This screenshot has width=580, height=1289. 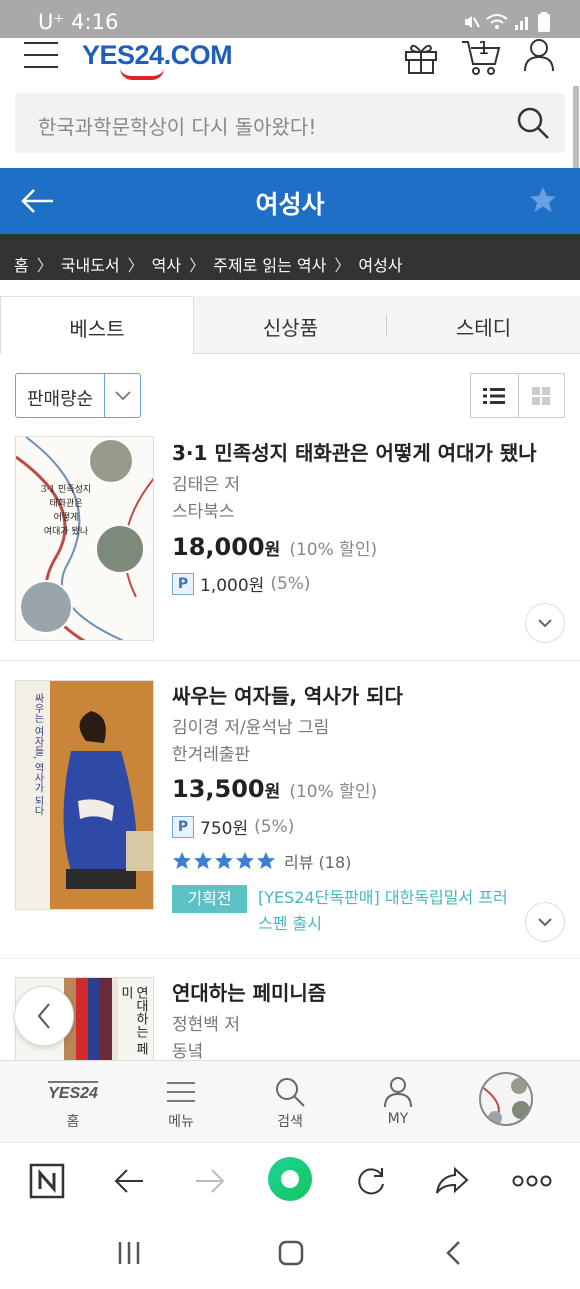 What do you see at coordinates (380, 264) in the screenshot?
I see `breadcrumb-womens-history: 여성사` at bounding box center [380, 264].